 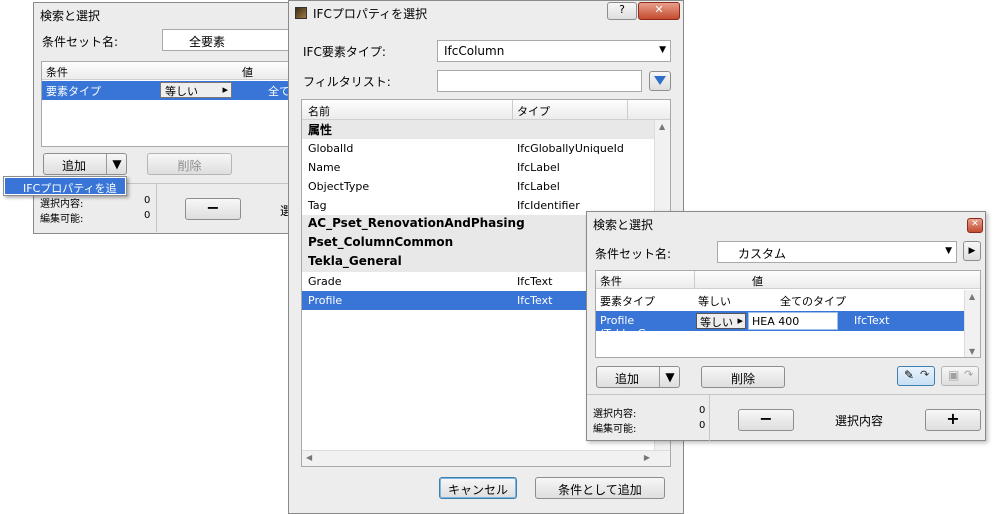 What do you see at coordinates (960, 376) in the screenshot?
I see `inject-parameter-button: ▣ ↷` at bounding box center [960, 376].